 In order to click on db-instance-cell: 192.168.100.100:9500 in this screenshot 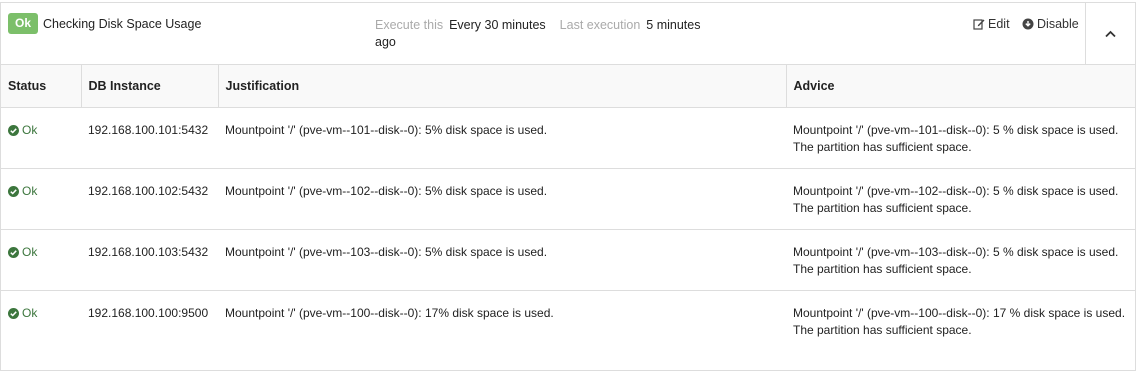, I will do `click(148, 312)`.